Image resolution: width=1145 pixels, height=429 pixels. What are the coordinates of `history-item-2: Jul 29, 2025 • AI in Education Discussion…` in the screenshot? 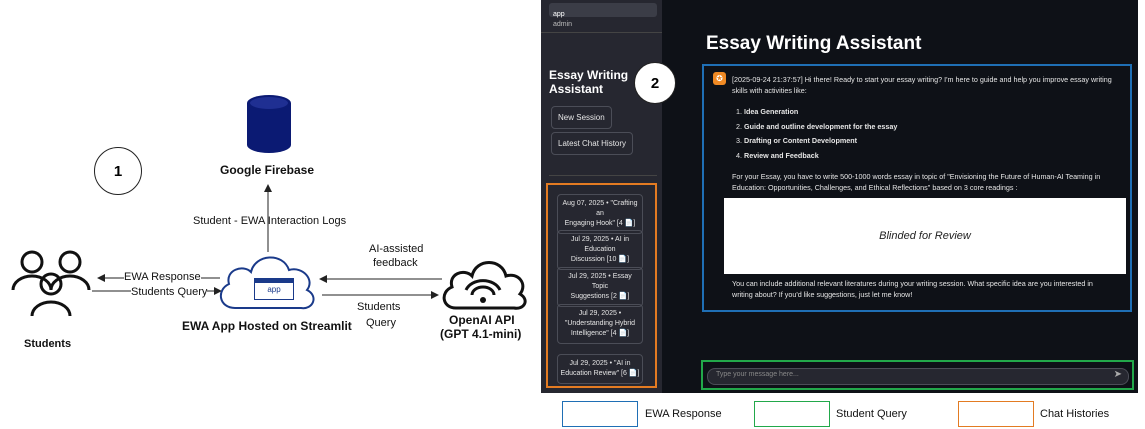 It's located at (600, 250).